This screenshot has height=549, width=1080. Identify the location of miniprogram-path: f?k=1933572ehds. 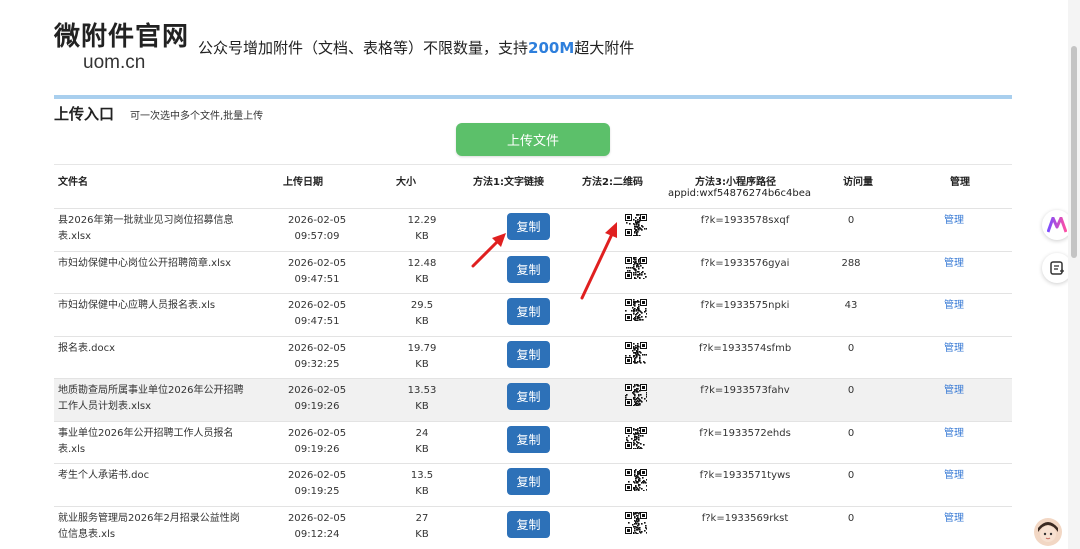
(745, 433).